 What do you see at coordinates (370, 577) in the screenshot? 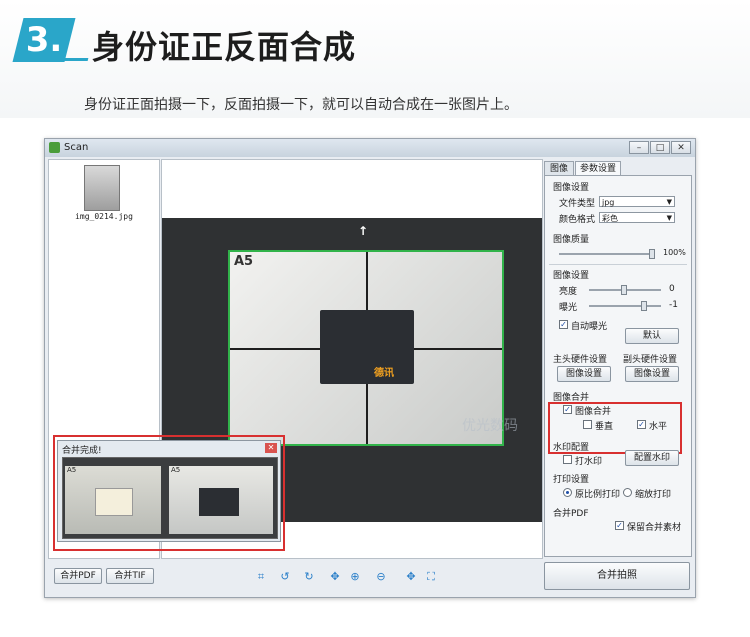
I see `bottom-toolbar: 合并PDF 合并TIF ⌗ ↺ ↻ ✥ ⊕ ⊖ ✥ ⛶ 合并拍照` at bounding box center [370, 577].